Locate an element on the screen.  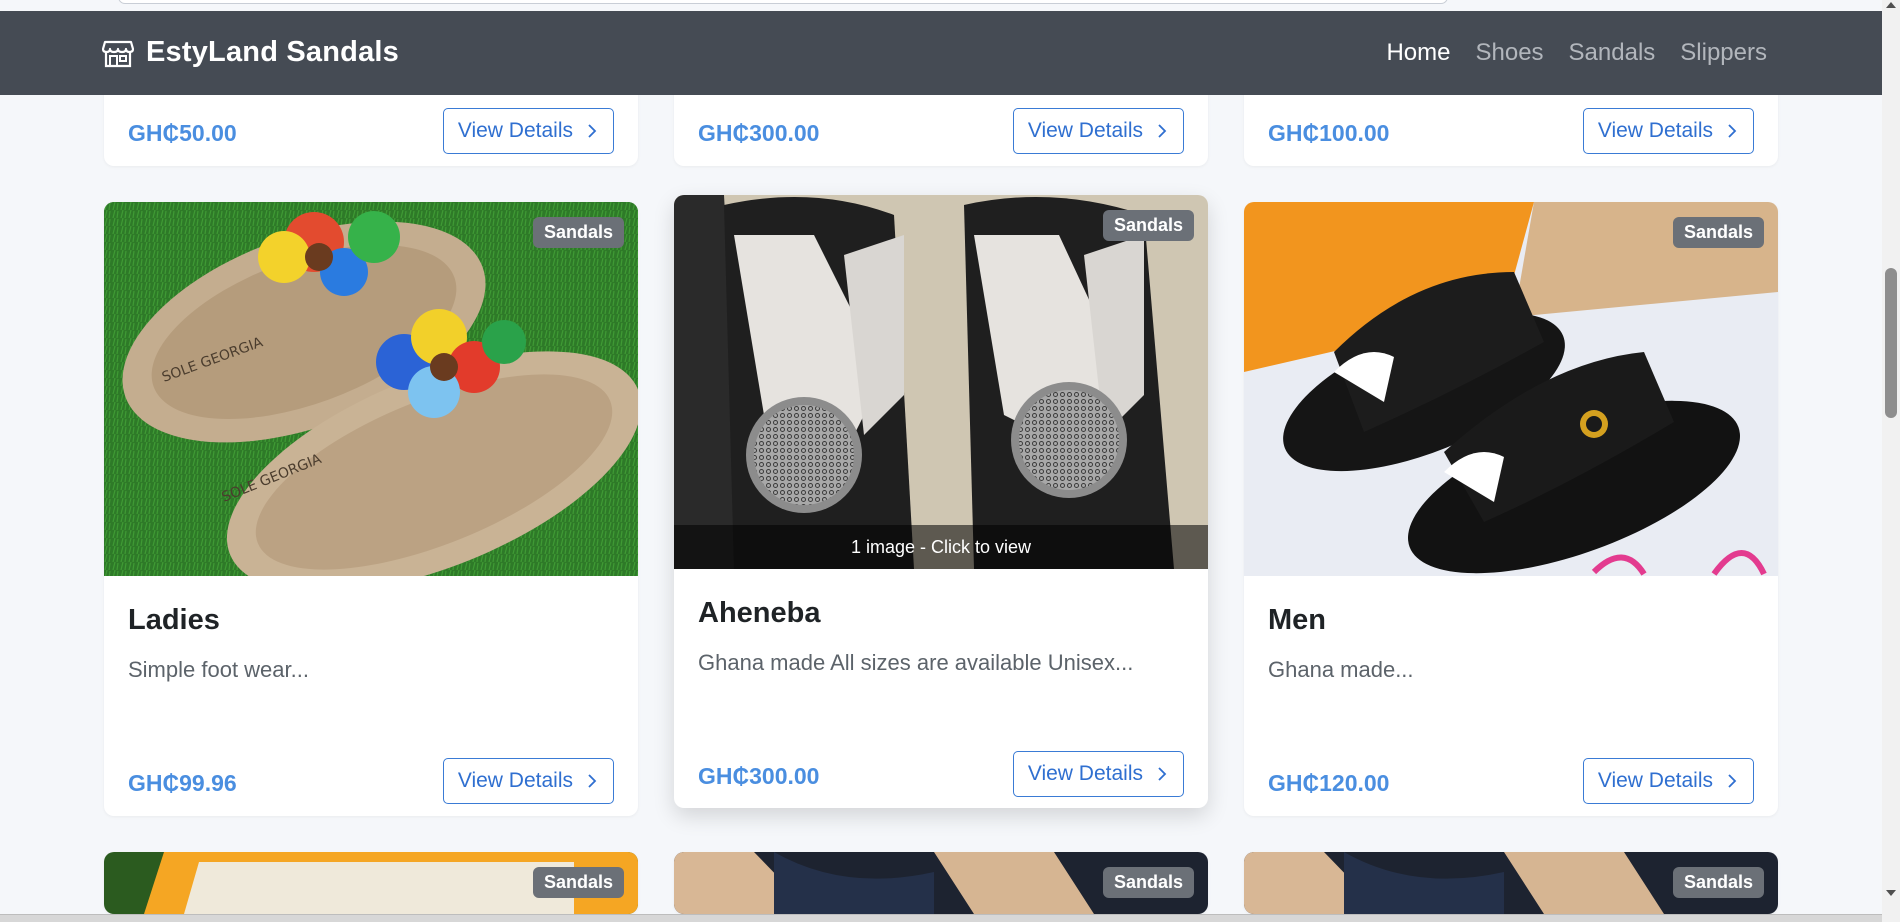
storefront-icon is located at coordinates (118, 53).